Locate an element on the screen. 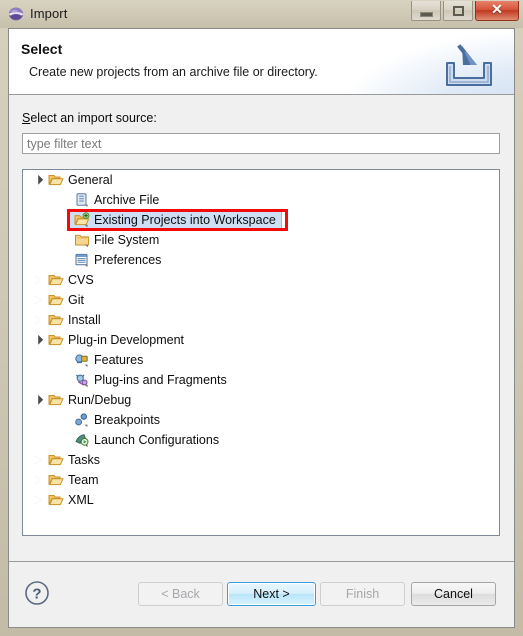 Image resolution: width=523 pixels, height=636 pixels. preferences-icon is located at coordinates (81, 260).